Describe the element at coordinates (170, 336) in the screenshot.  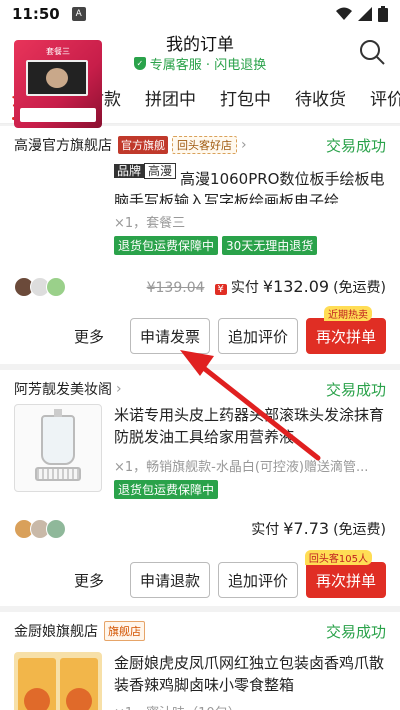
I see `request-invoice-button: 申请发票` at that location.